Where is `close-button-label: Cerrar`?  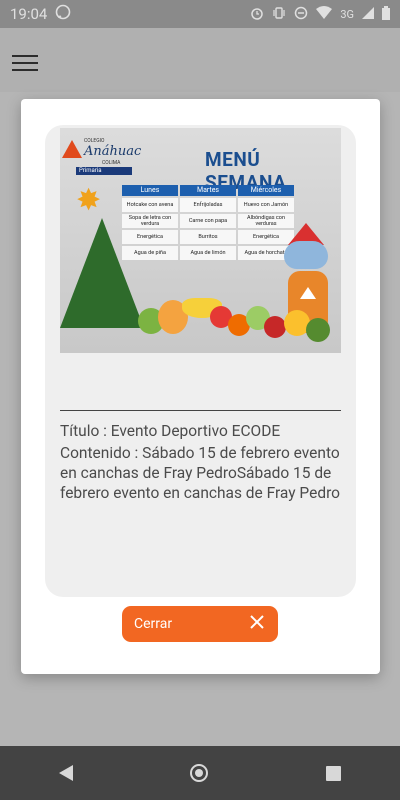
close-button-label: Cerrar is located at coordinates (153, 624).